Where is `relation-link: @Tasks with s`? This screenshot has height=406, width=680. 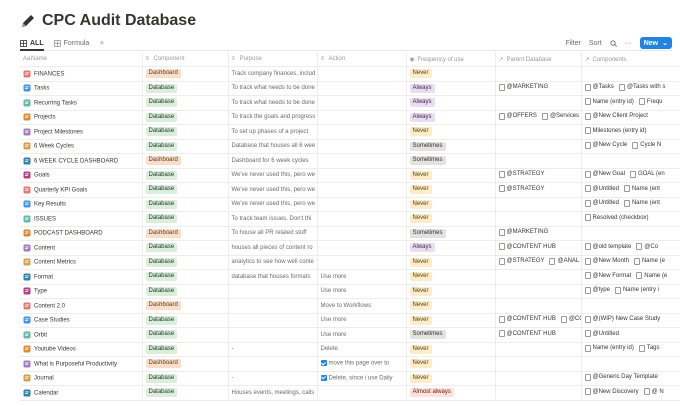
relation-link: @Tasks with s is located at coordinates (641, 87).